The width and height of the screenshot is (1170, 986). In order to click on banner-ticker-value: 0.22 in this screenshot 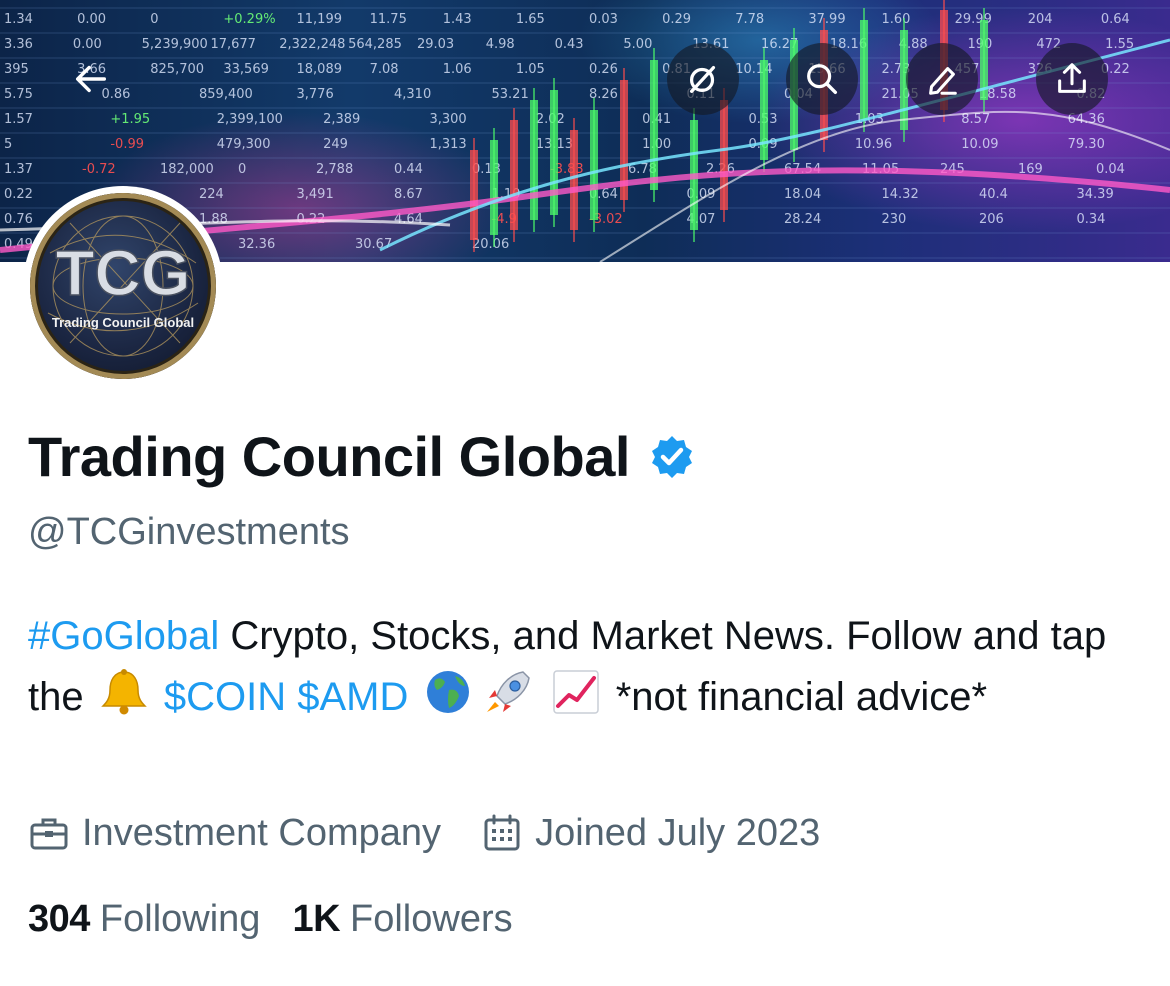, I will do `click(18, 194)`.